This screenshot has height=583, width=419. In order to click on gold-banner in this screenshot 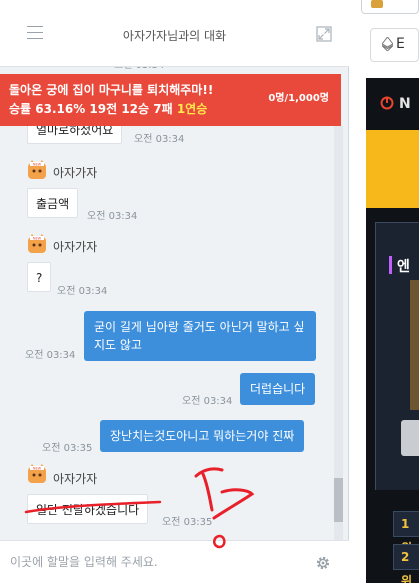, I will do `click(392, 169)`.